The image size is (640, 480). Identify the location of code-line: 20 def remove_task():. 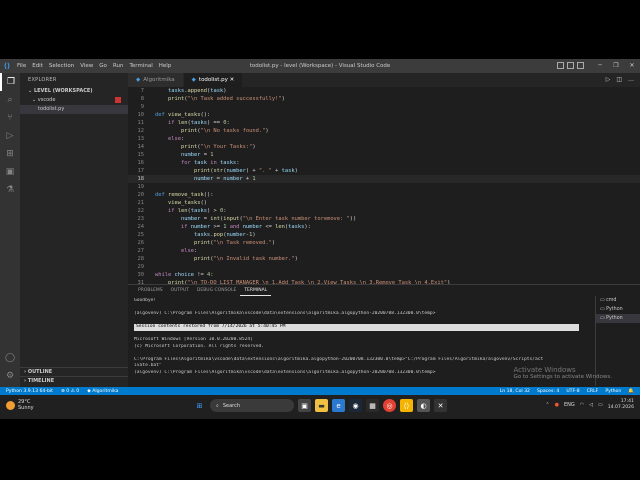
(175, 195).